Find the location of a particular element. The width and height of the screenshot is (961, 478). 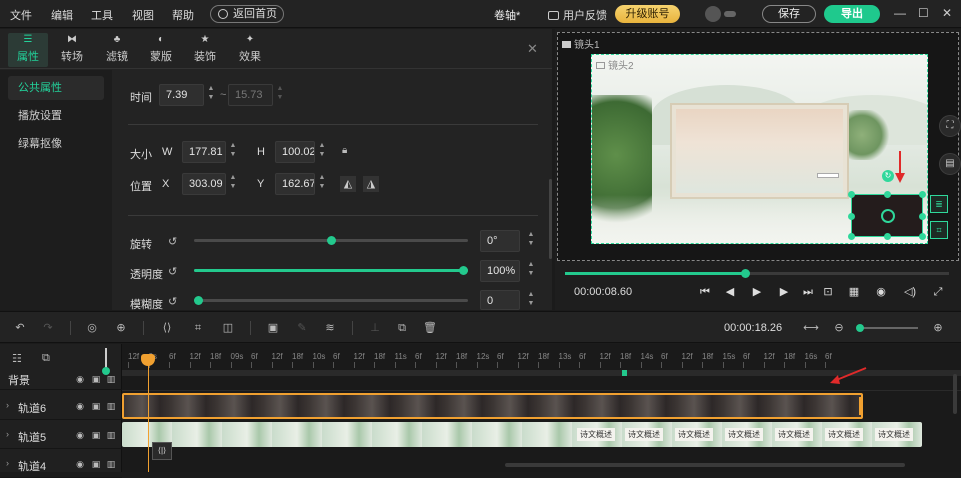

volume-icon: ◁) is located at coordinates (910, 292).